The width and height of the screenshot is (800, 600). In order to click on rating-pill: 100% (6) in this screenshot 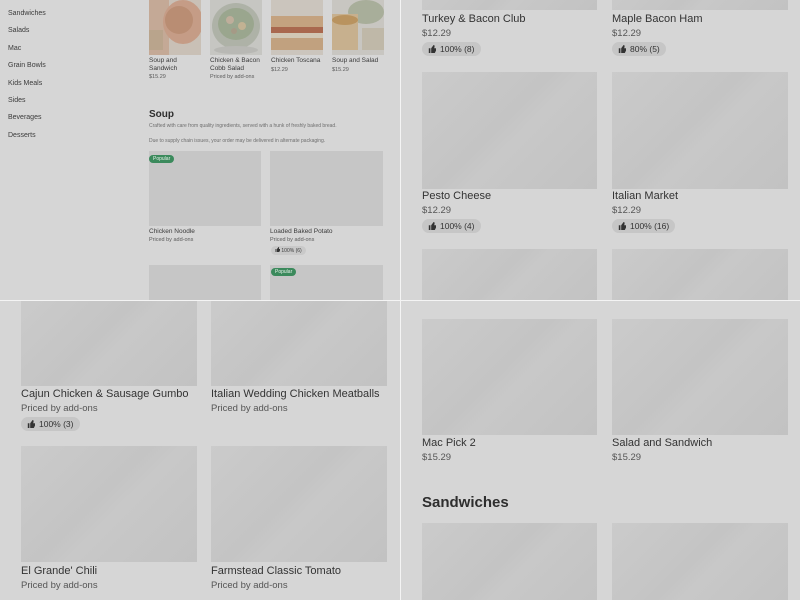, I will do `click(288, 250)`.